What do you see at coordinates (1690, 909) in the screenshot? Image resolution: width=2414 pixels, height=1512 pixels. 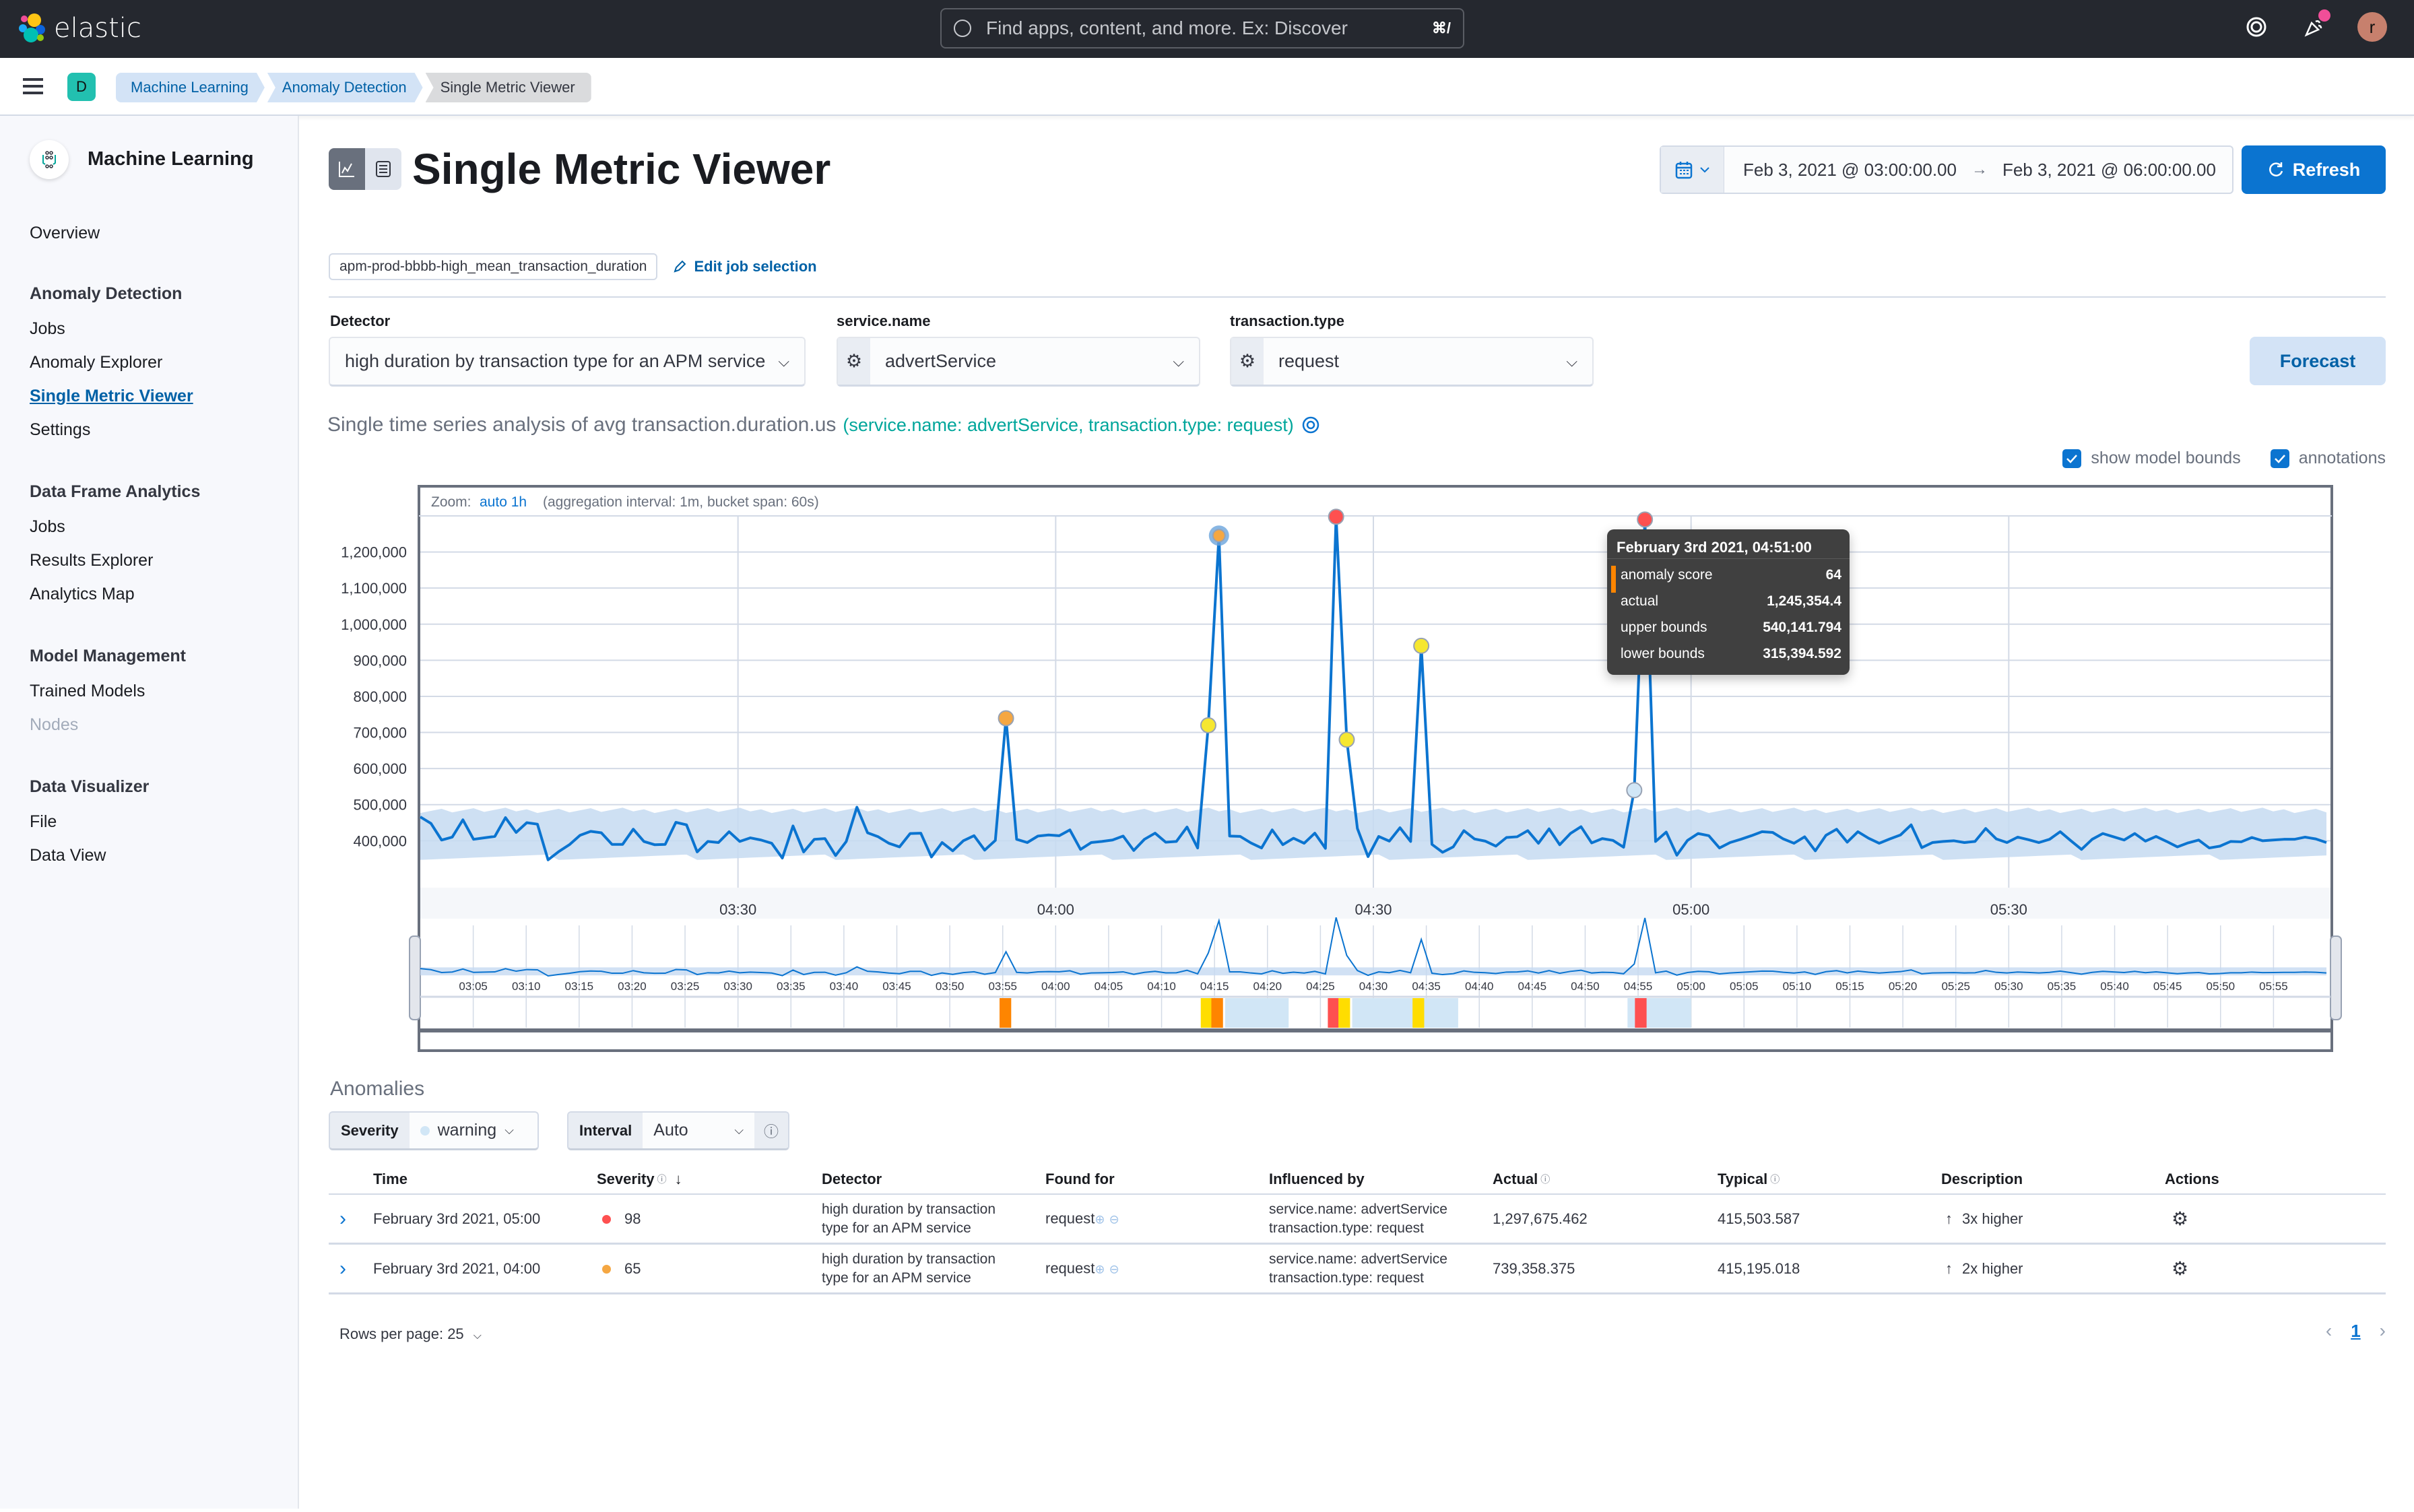 I see `x-tick-label: 05:00` at bounding box center [1690, 909].